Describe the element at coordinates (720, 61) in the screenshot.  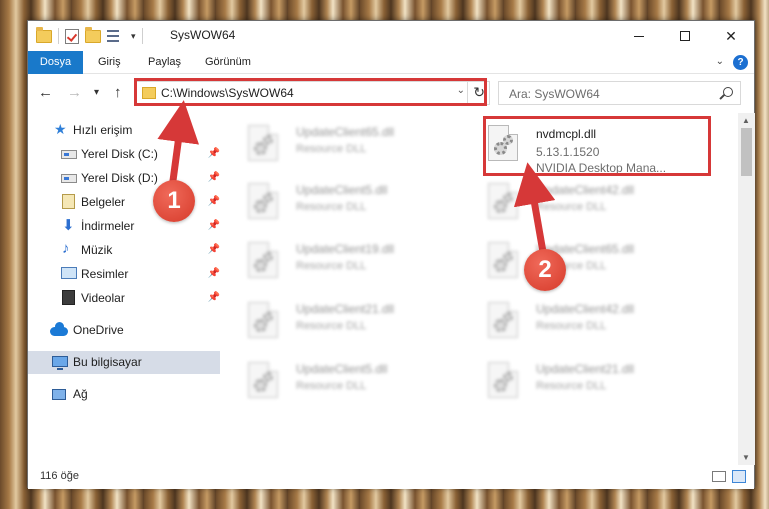
I see `expand-ribbon-chevron-icon: ⌄` at that location.